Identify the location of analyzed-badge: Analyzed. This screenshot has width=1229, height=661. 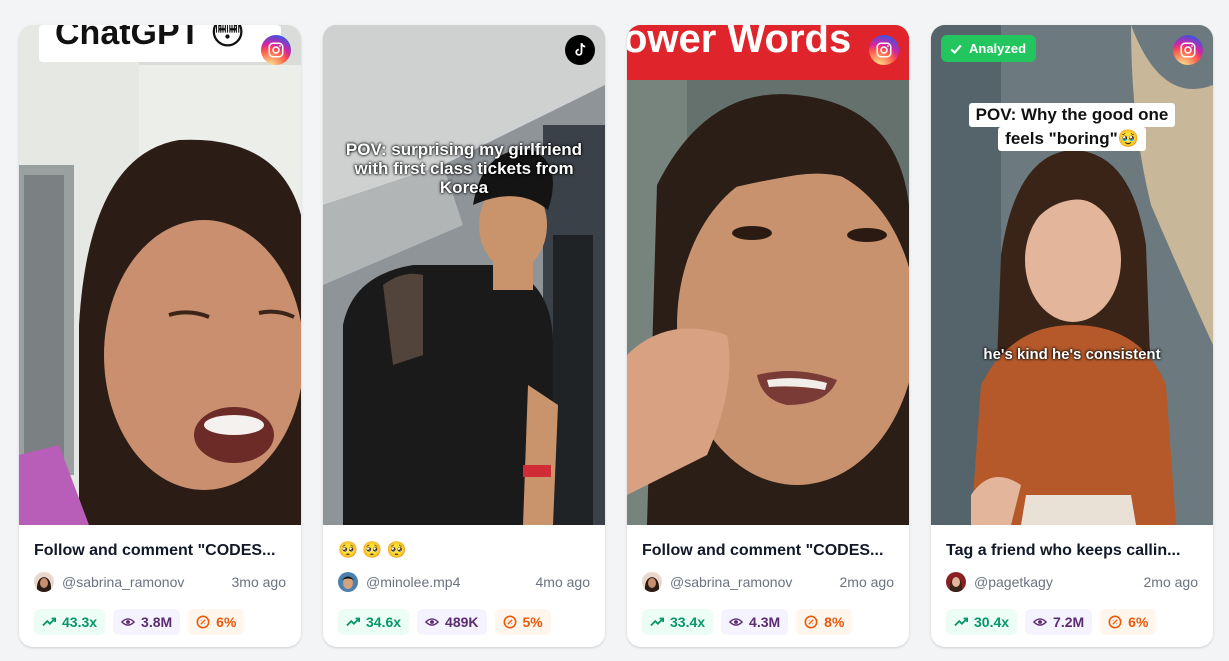
(989, 48).